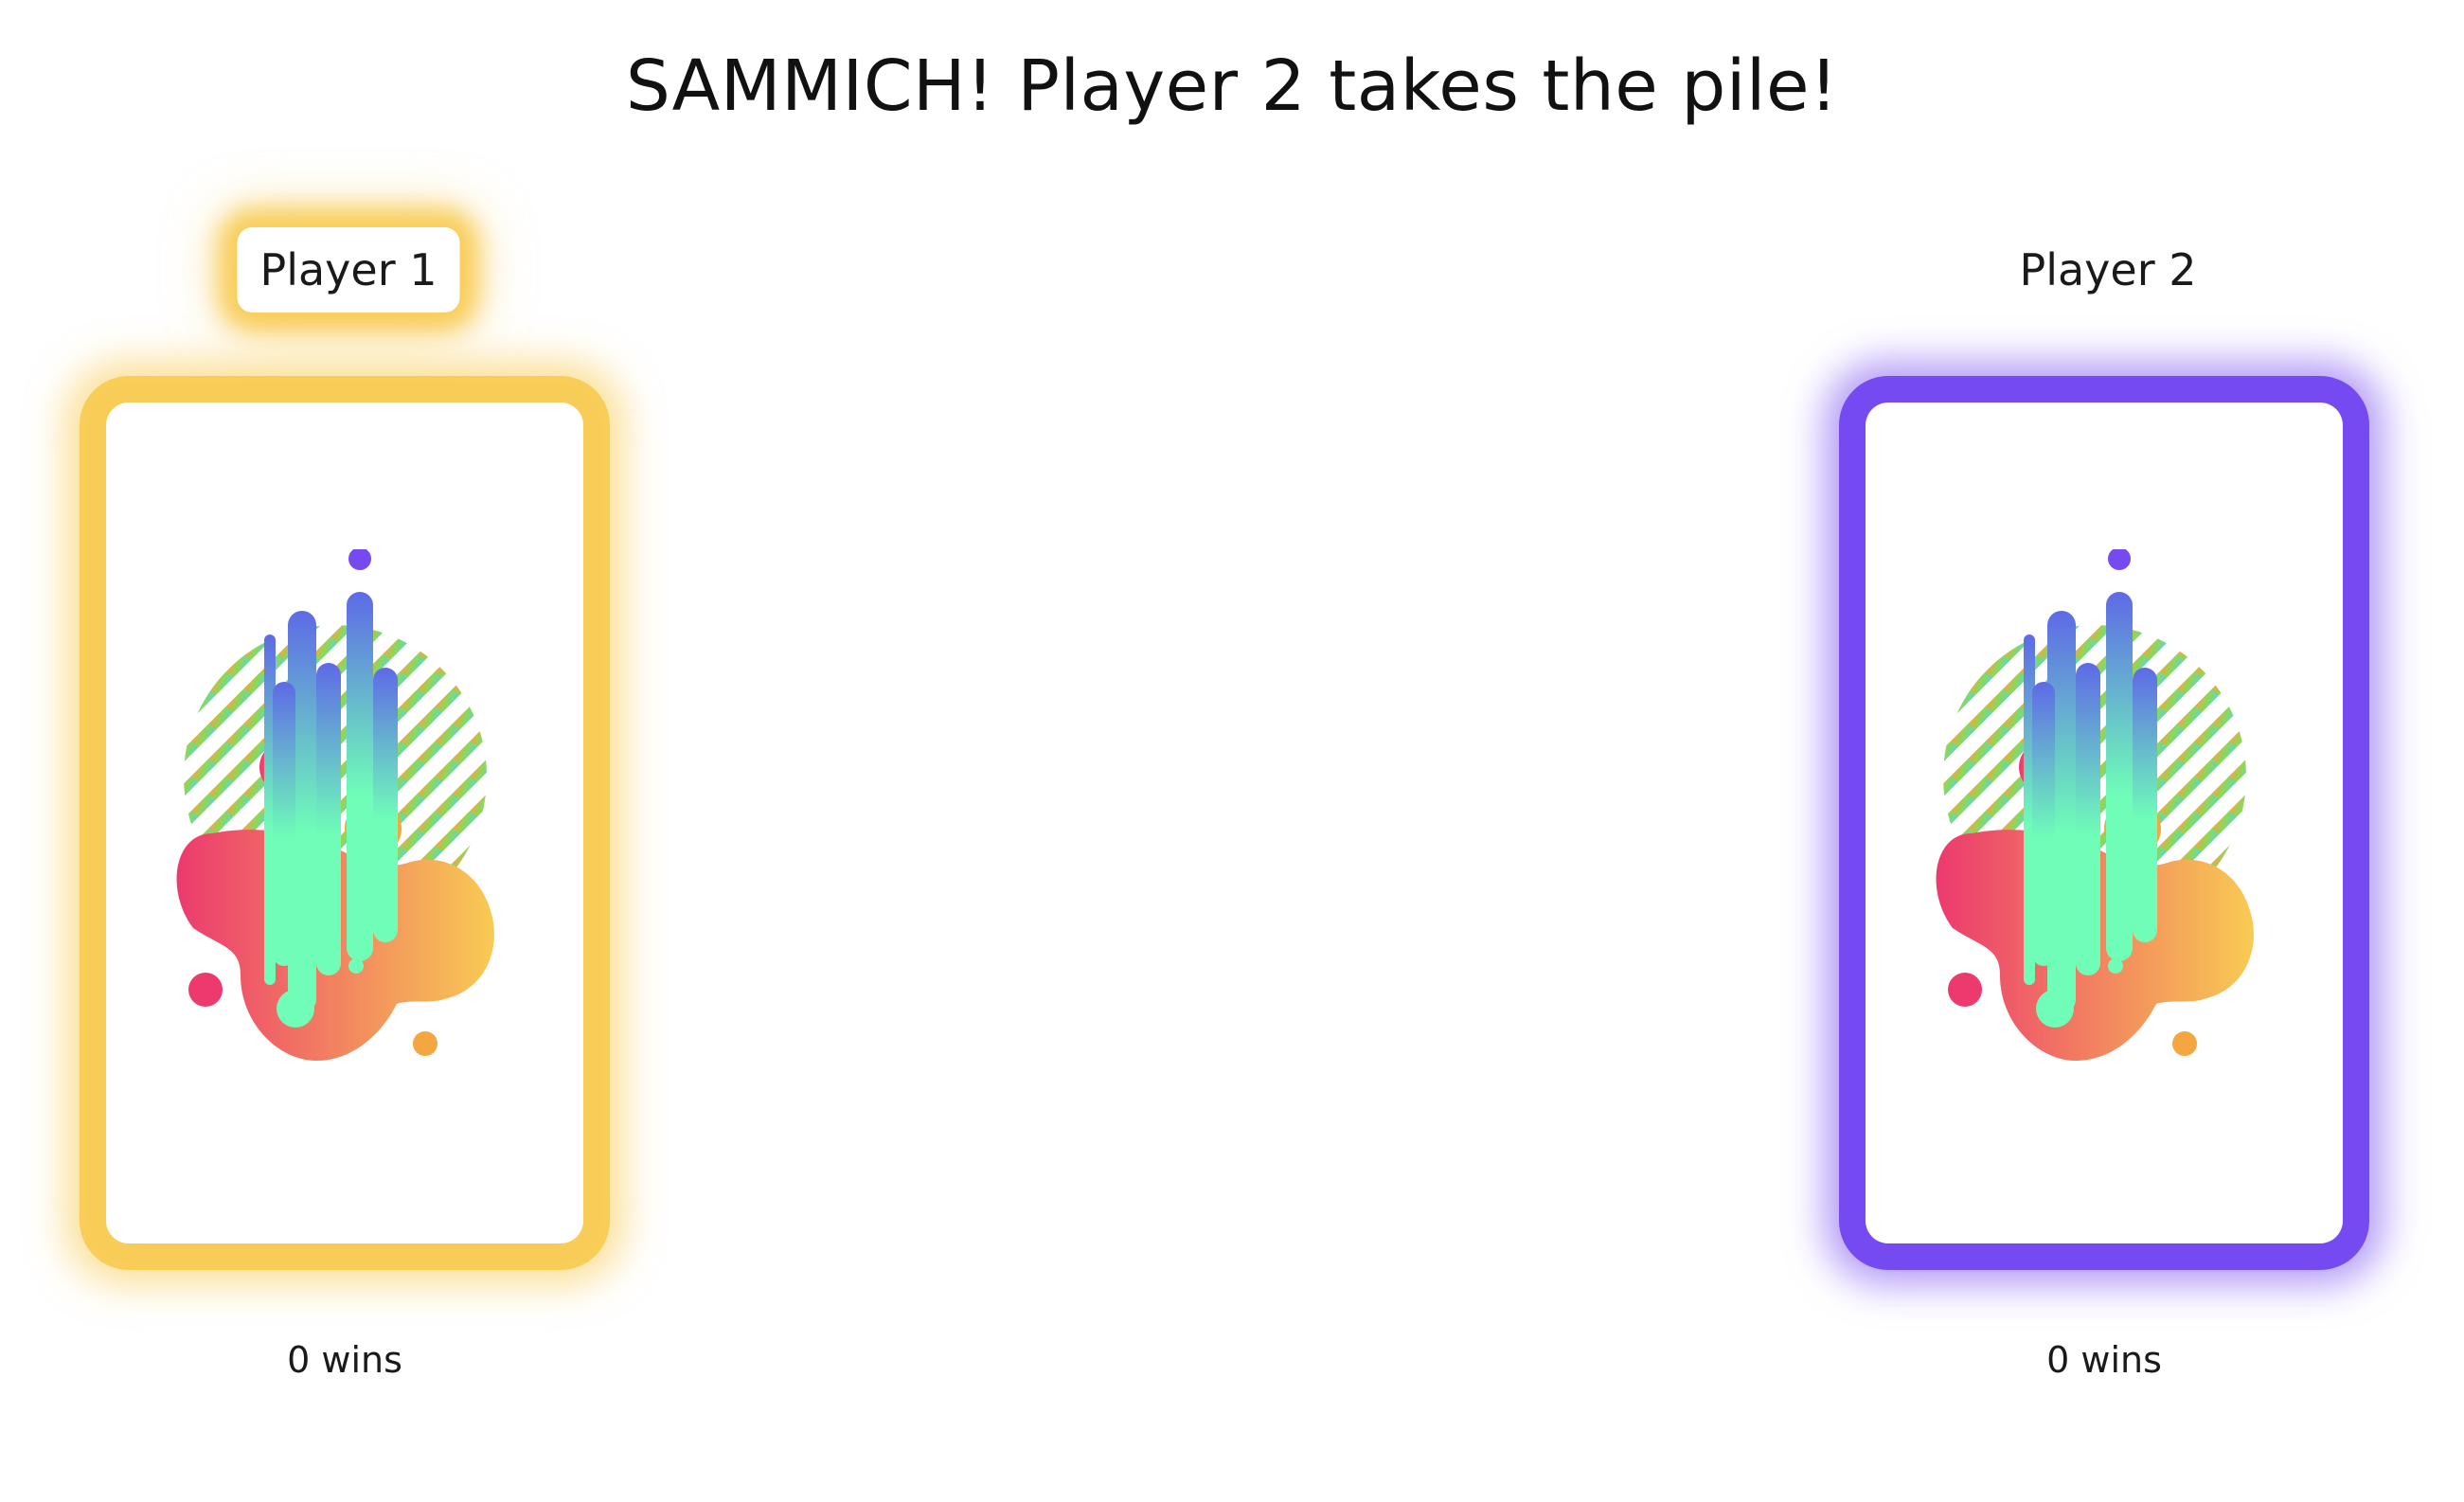  I want to click on player-1-card-deck, so click(344, 823).